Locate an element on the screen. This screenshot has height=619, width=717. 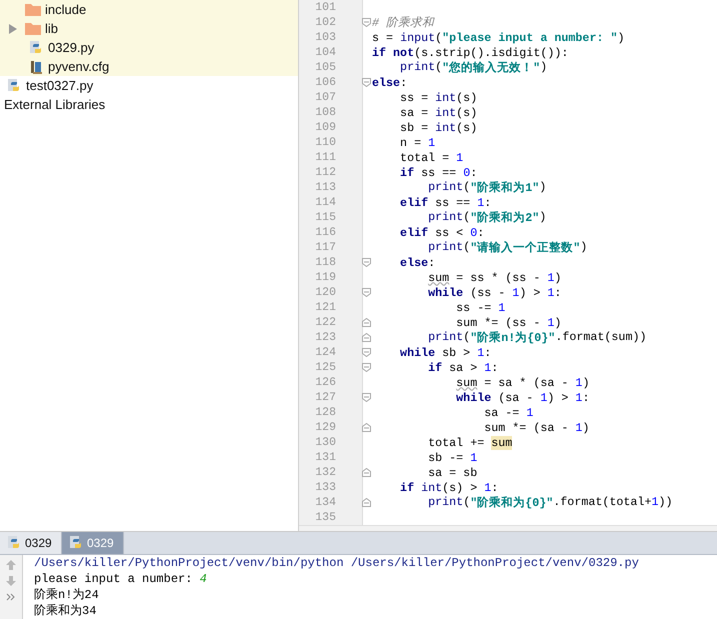
line-number: 110 is located at coordinates (325, 142).